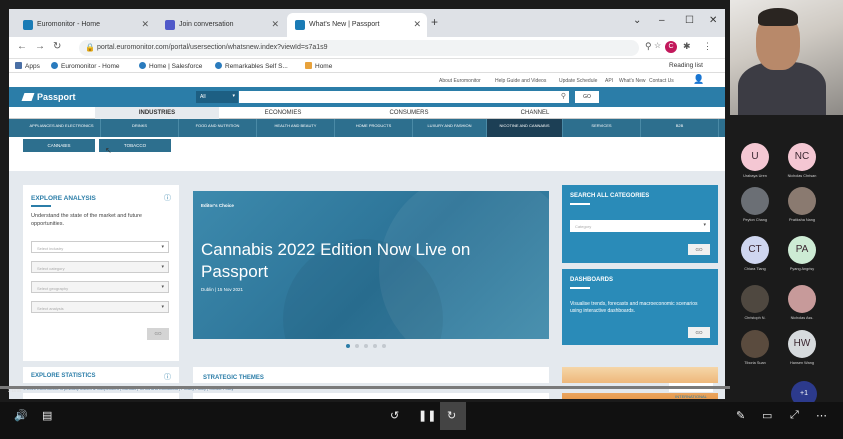 The height and width of the screenshot is (439, 843). Describe the element at coordinates (713, 20) in the screenshot. I see `close-window-button: ✕` at that location.